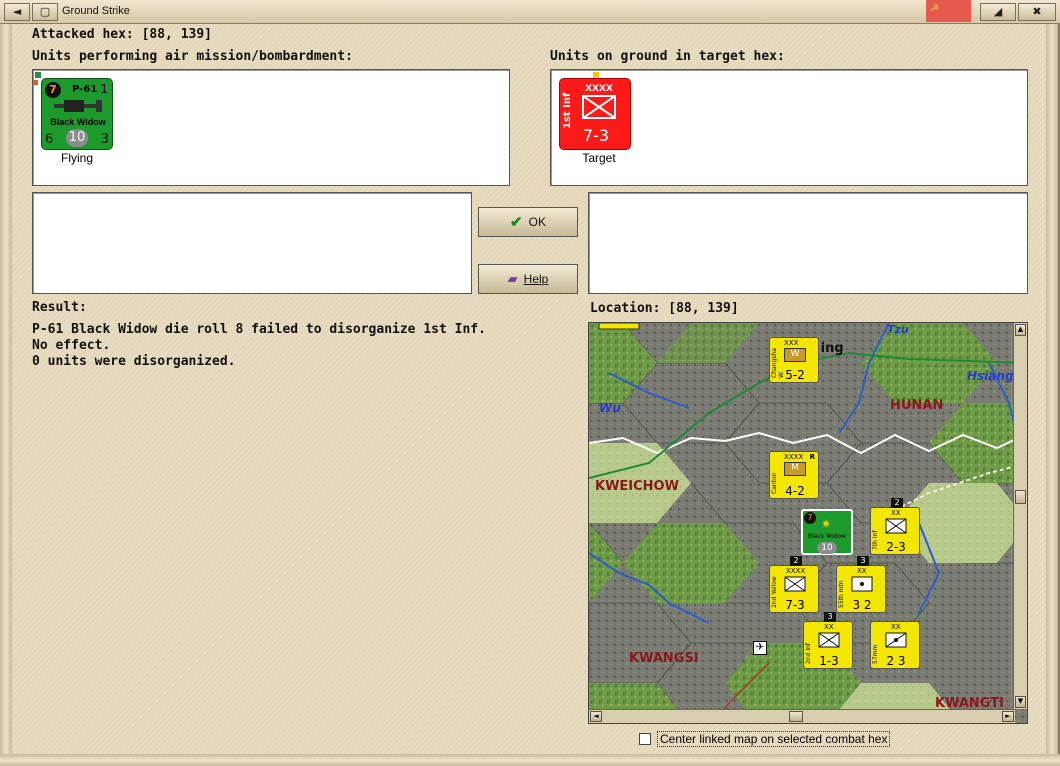 This screenshot has width=1060, height=766. I want to click on unit-side-name: 1st Inf, so click(567, 110).